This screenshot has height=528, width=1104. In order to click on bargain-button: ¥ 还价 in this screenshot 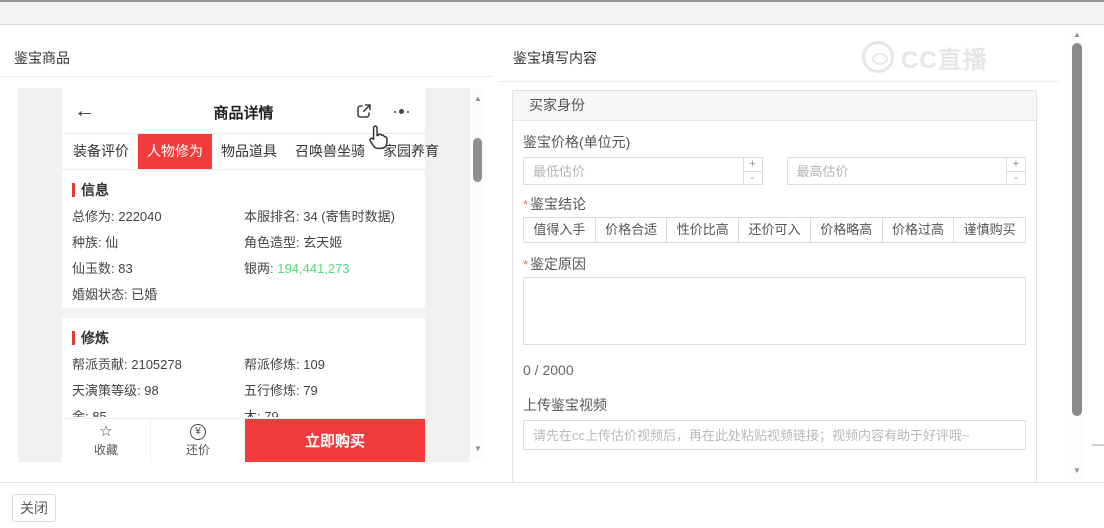, I will do `click(197, 440)`.